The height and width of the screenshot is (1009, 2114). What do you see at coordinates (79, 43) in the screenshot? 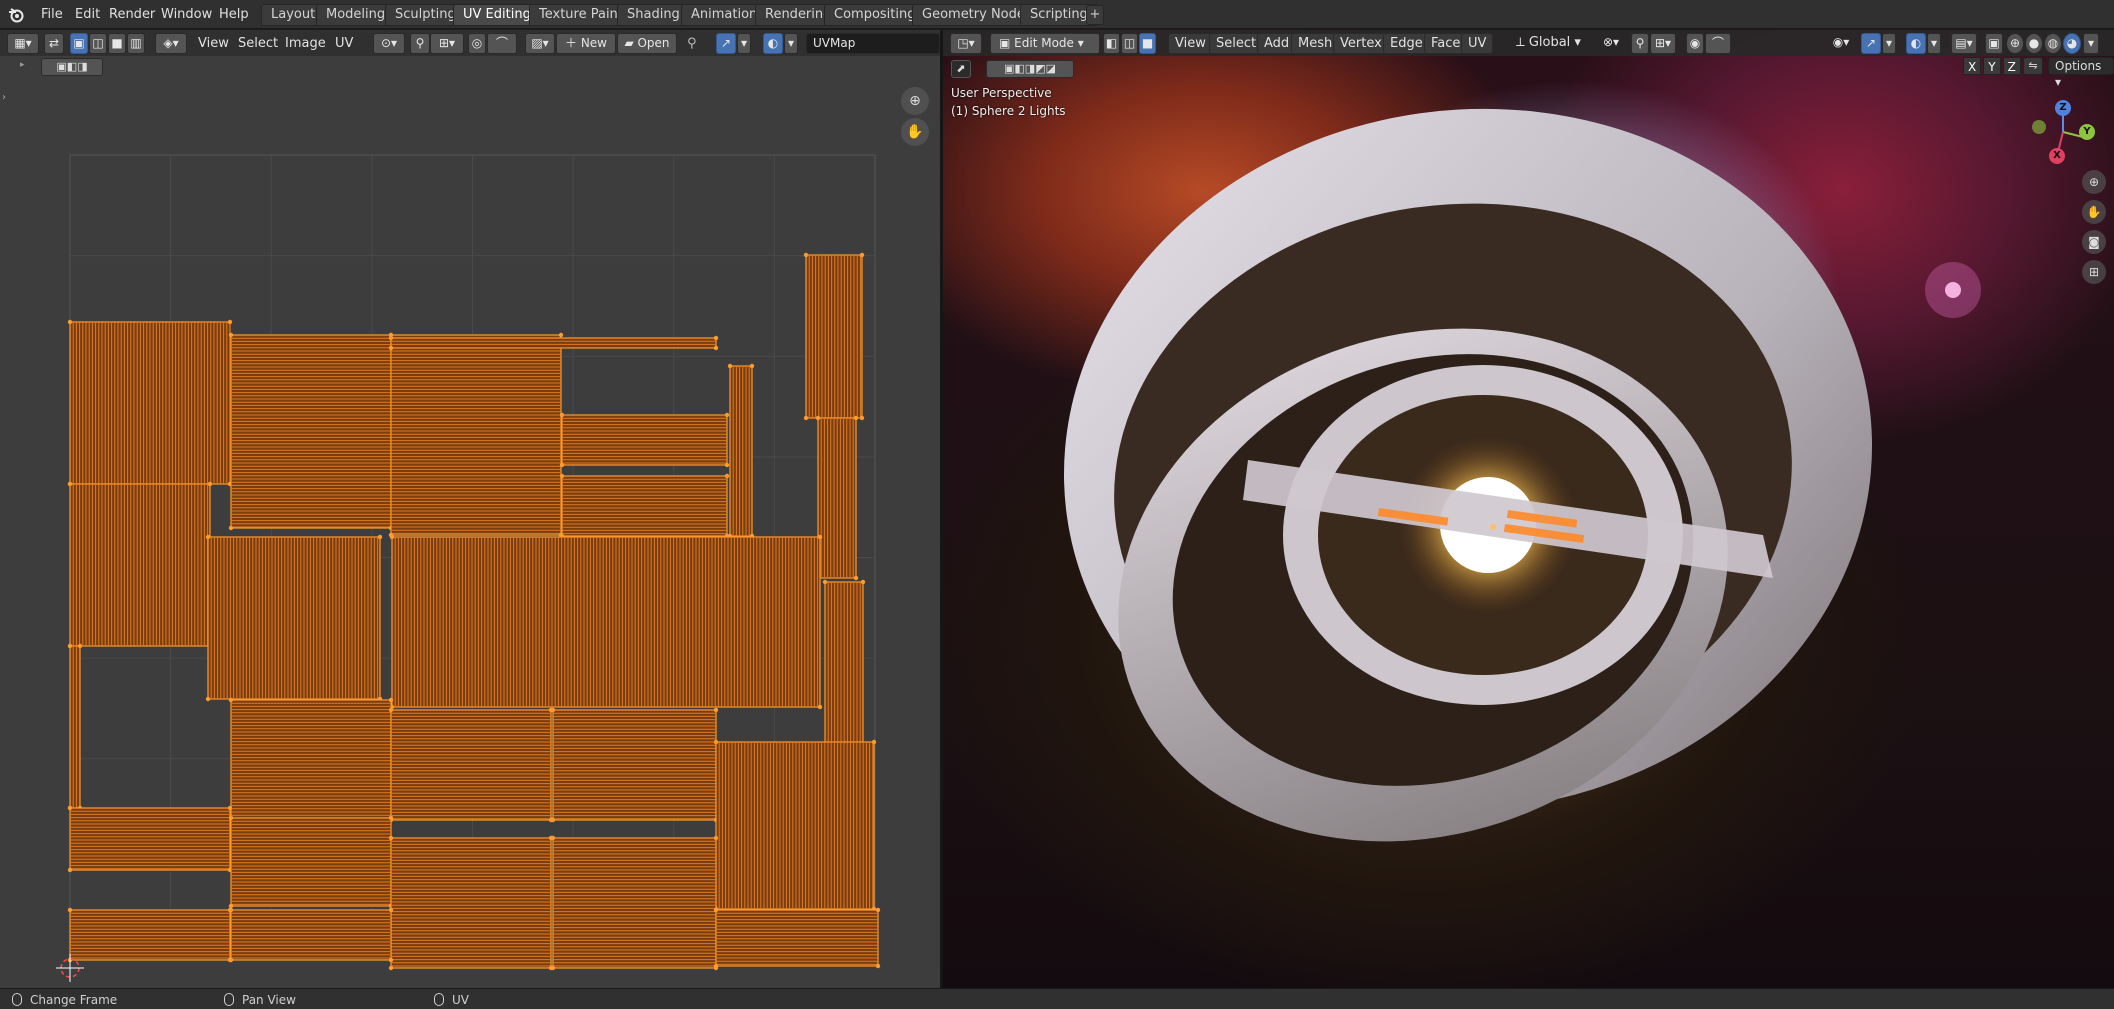
I see `vertex-select-icon: ▣` at bounding box center [79, 43].